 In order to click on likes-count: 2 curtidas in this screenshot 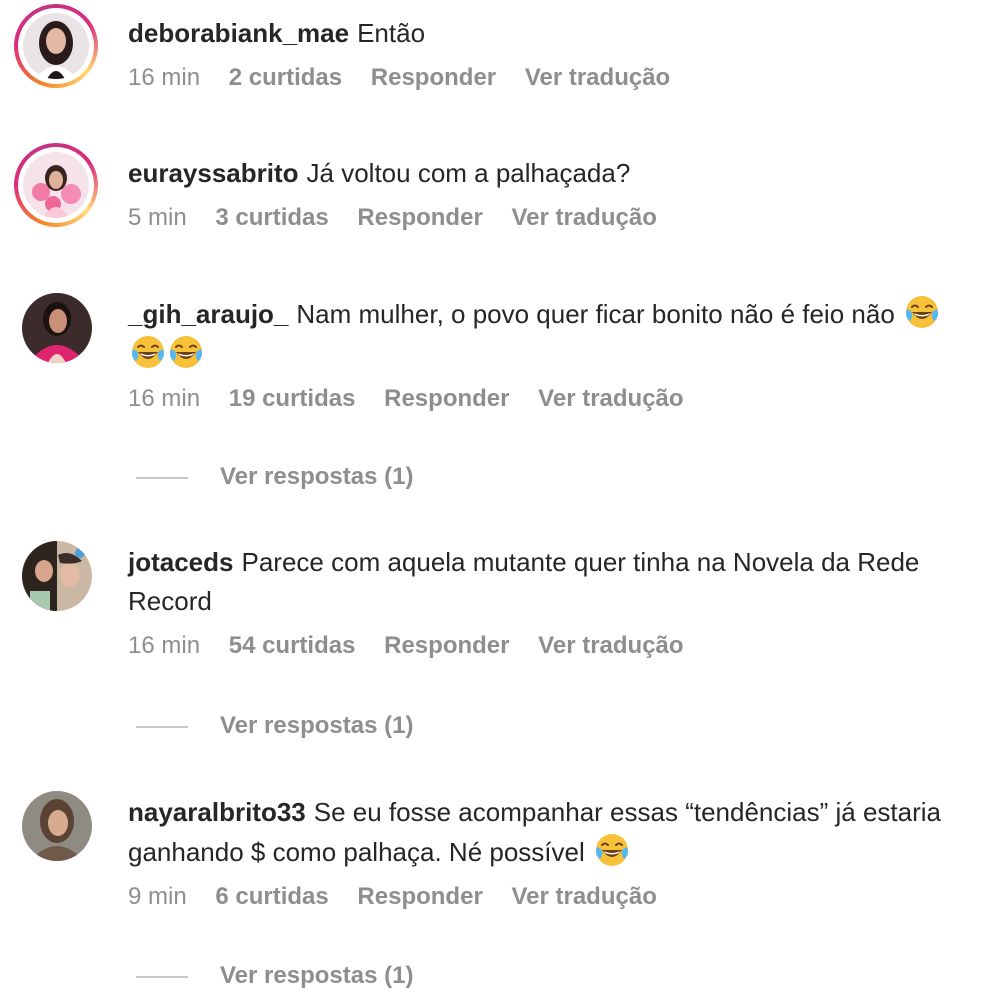, I will do `click(285, 77)`.